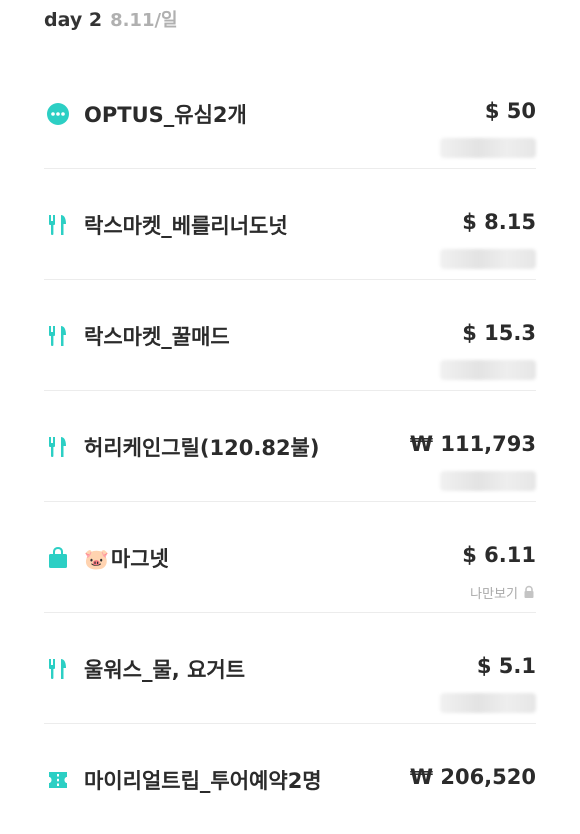  Describe the element at coordinates (58, 780) in the screenshot. I see `ticket-icon` at that location.